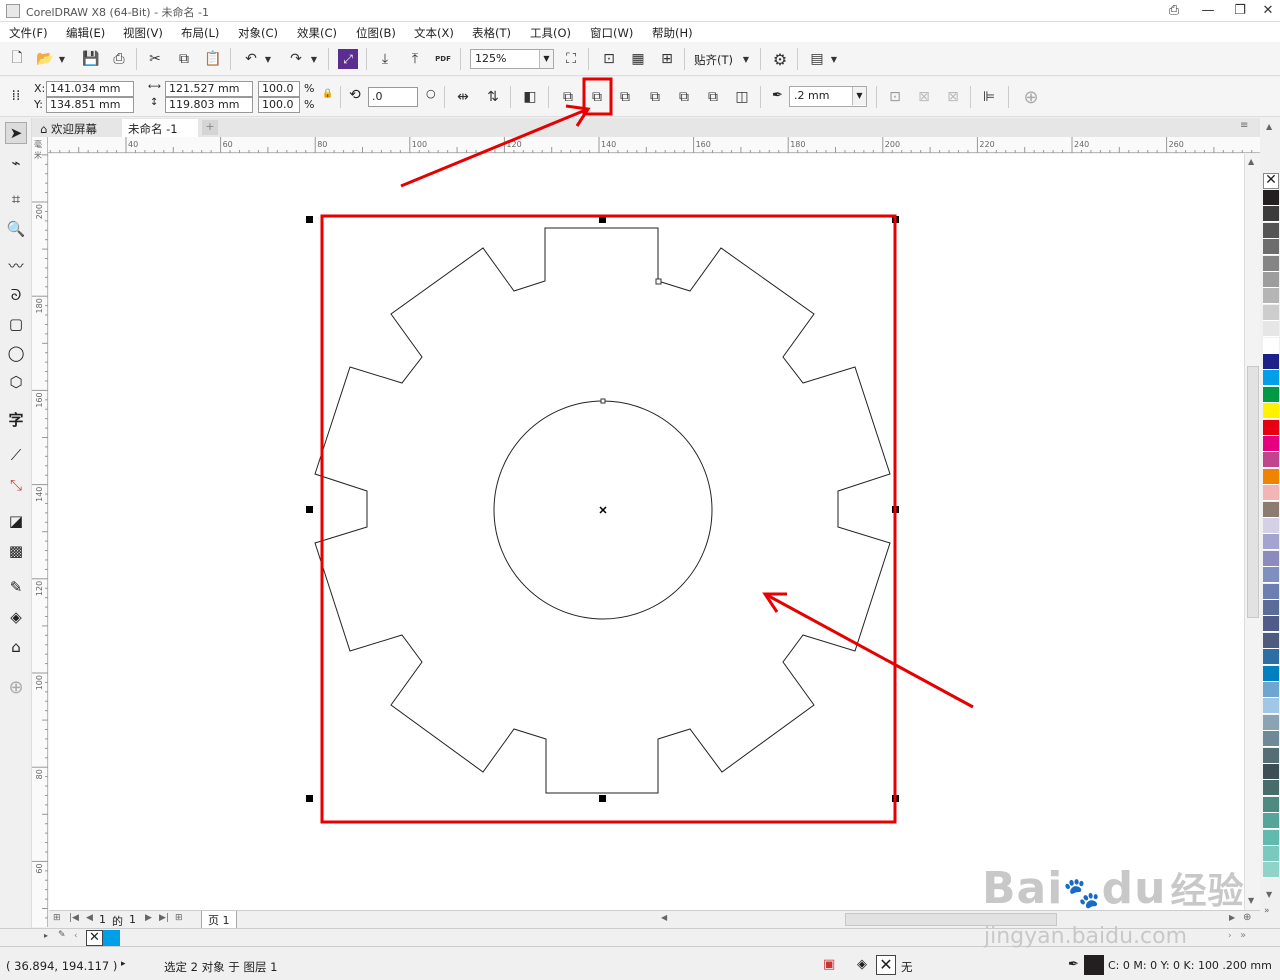 This screenshot has width=1280, height=980. Describe the element at coordinates (94, 938) in the screenshot. I see `doc-swatch-none: ✕` at that location.